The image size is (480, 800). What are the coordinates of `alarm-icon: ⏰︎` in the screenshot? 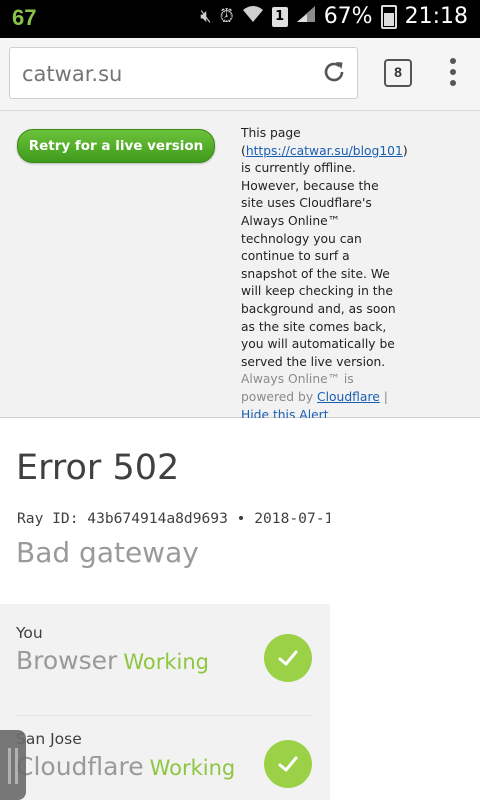 It's located at (226, 16).